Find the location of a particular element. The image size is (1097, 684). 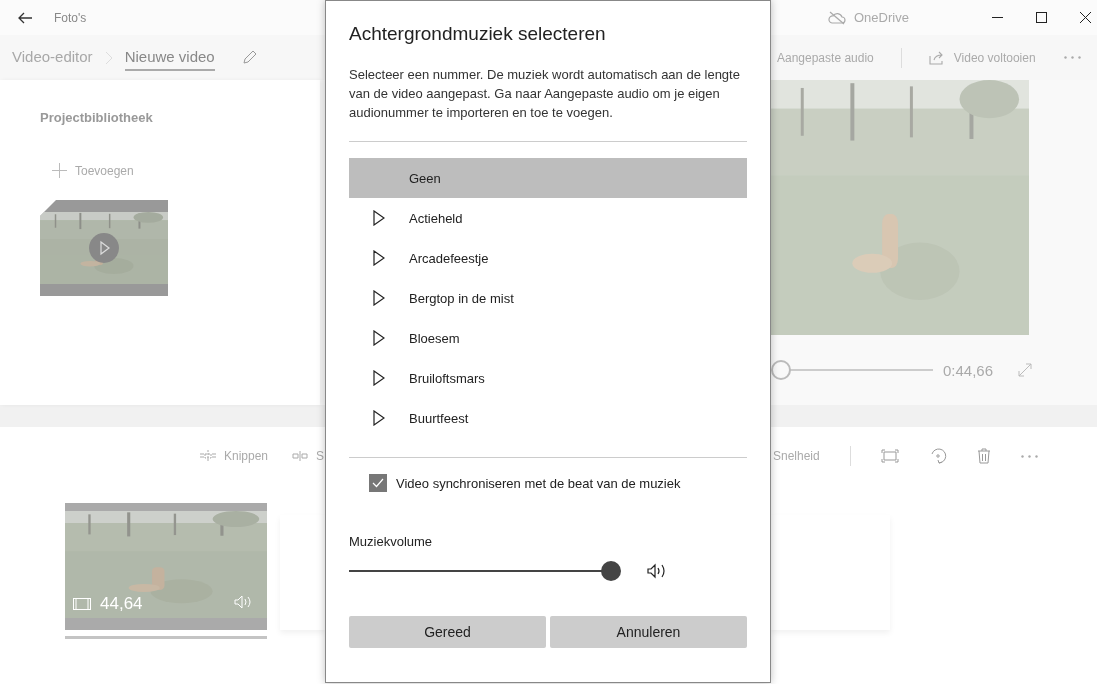

track-name: Geen is located at coordinates (425, 178).